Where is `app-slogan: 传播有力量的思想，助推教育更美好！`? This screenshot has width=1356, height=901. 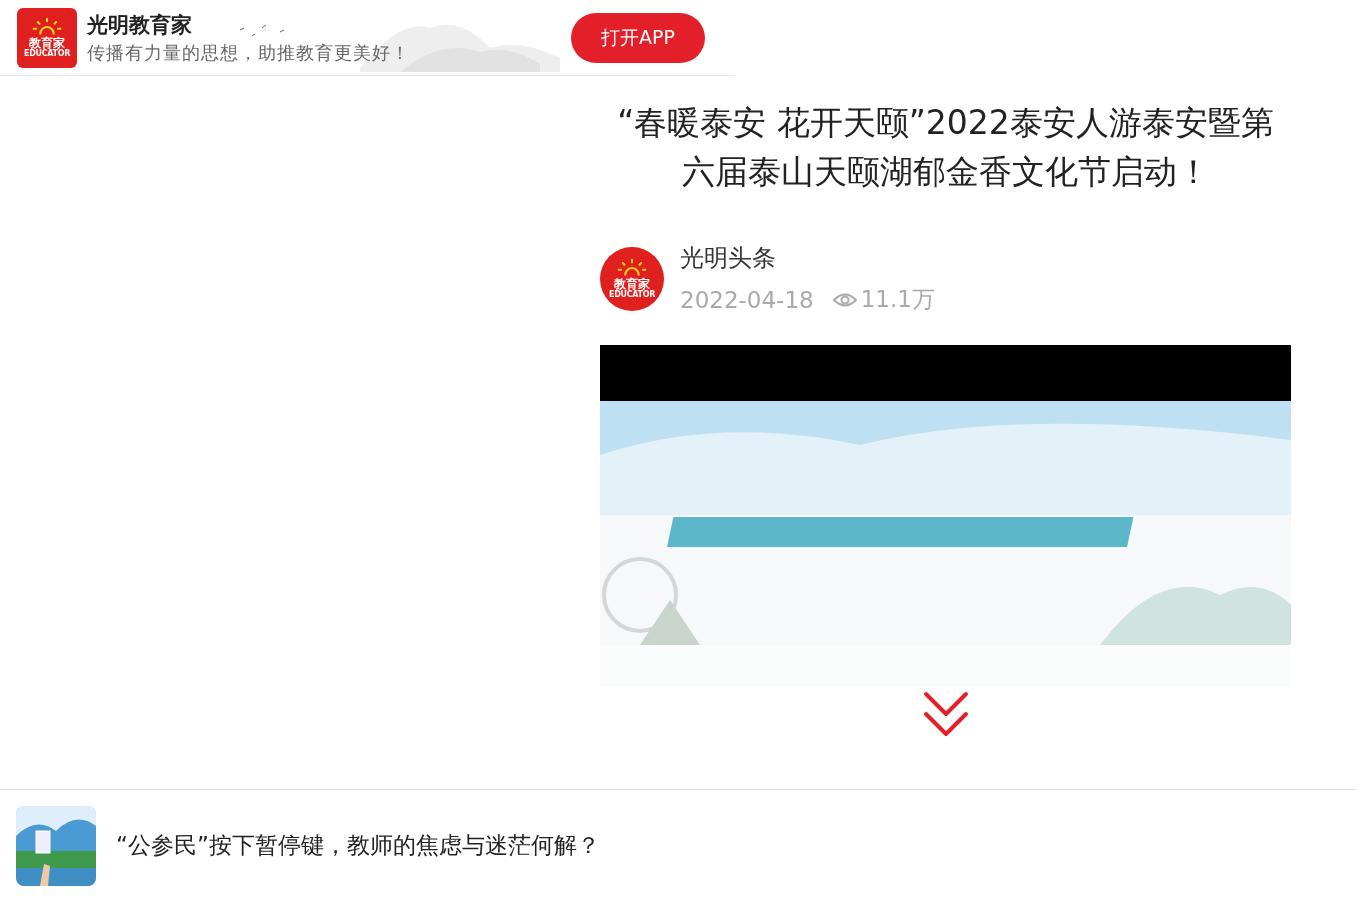
app-slogan: 传播有力量的思想，助推教育更美好！ is located at coordinates (248, 52).